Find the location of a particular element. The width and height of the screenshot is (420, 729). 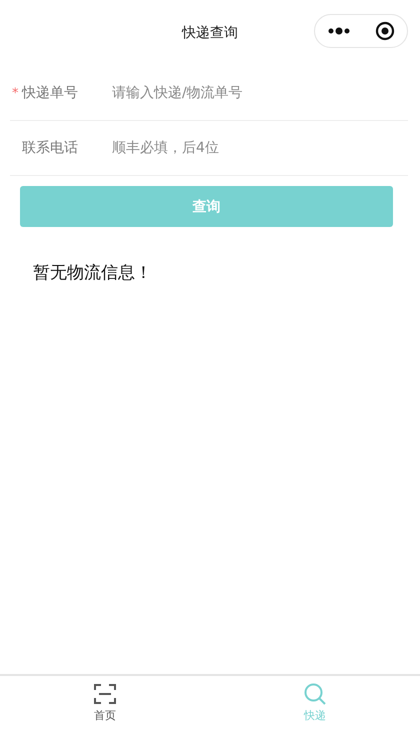

page-title: 快递查询 is located at coordinates (210, 33).